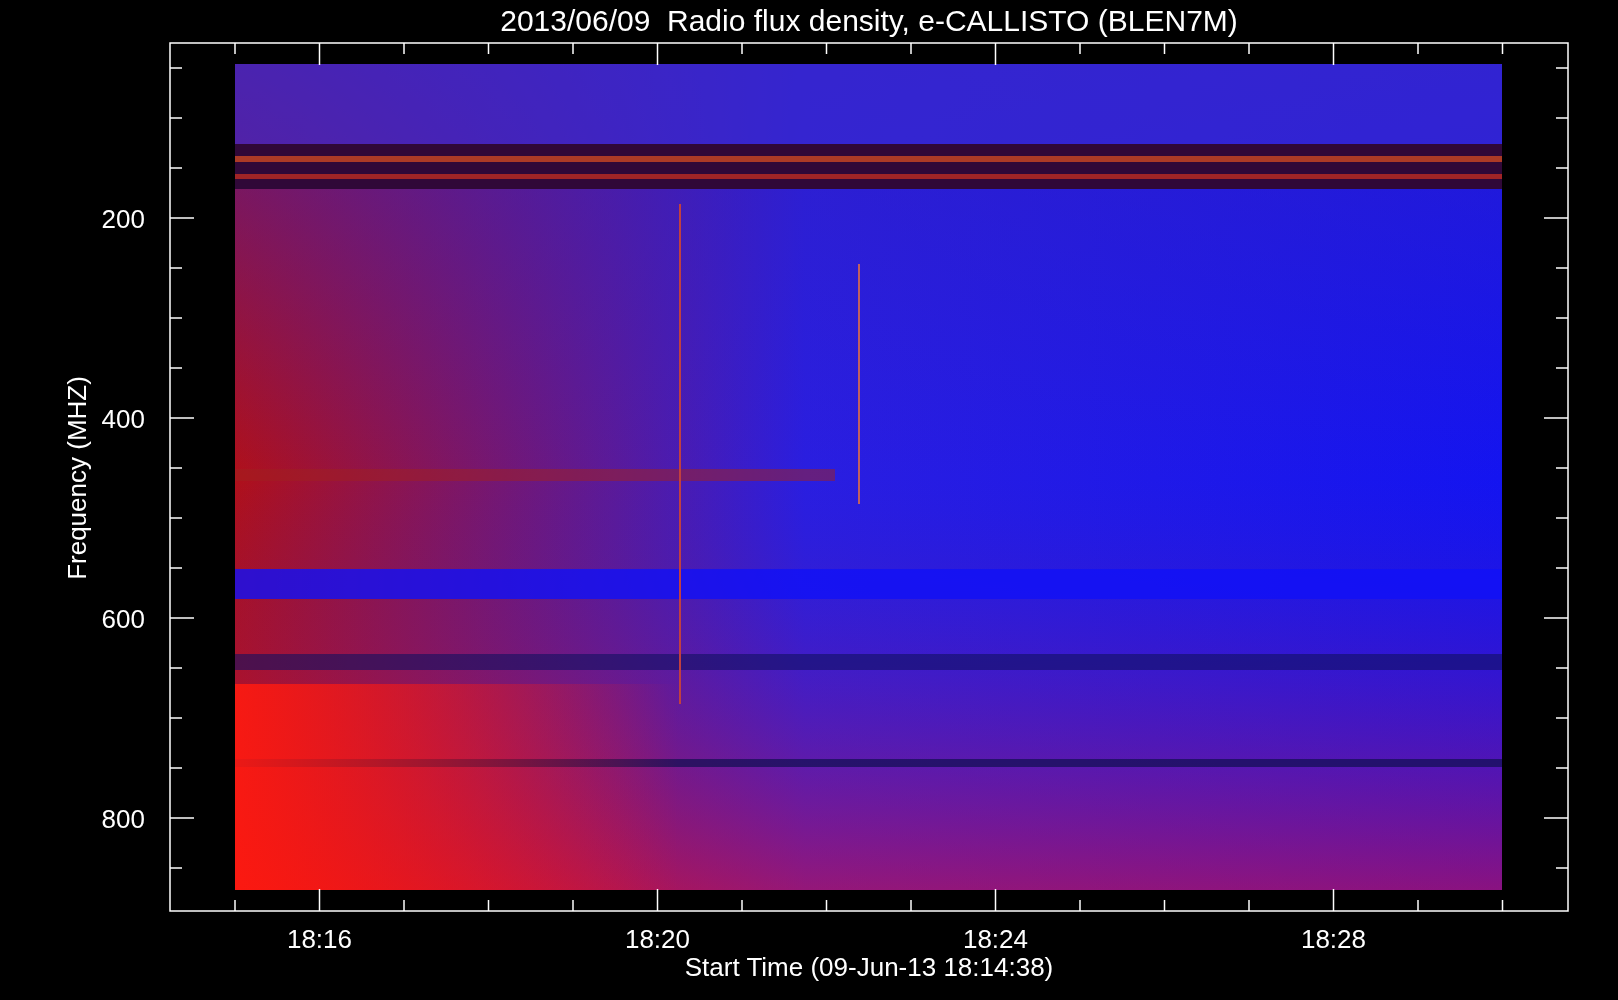 The width and height of the screenshot is (1618, 1000). I want to click on tick-label: 18:24, so click(995, 939).